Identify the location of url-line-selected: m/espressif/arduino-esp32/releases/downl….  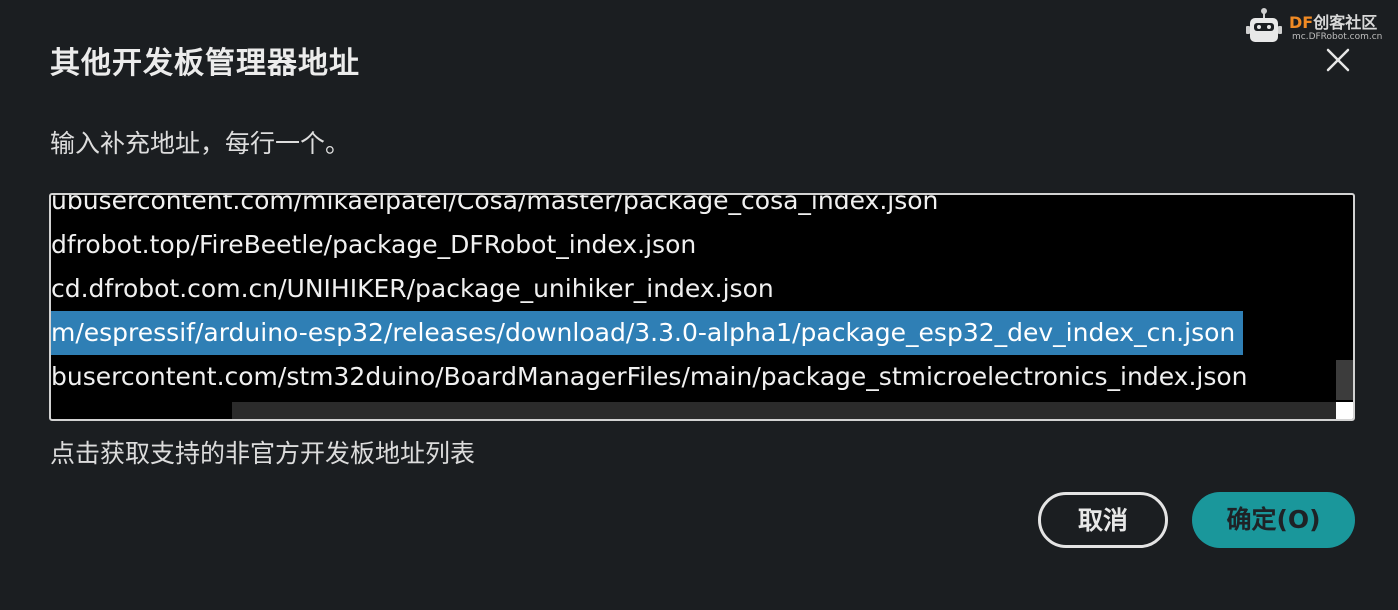
(647, 333).